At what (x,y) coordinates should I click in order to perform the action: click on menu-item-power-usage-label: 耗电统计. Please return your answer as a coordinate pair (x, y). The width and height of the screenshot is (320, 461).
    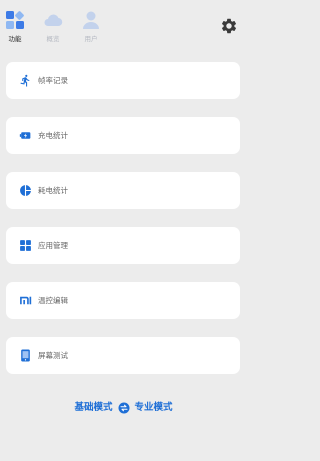
    Looking at the image, I should click on (53, 190).